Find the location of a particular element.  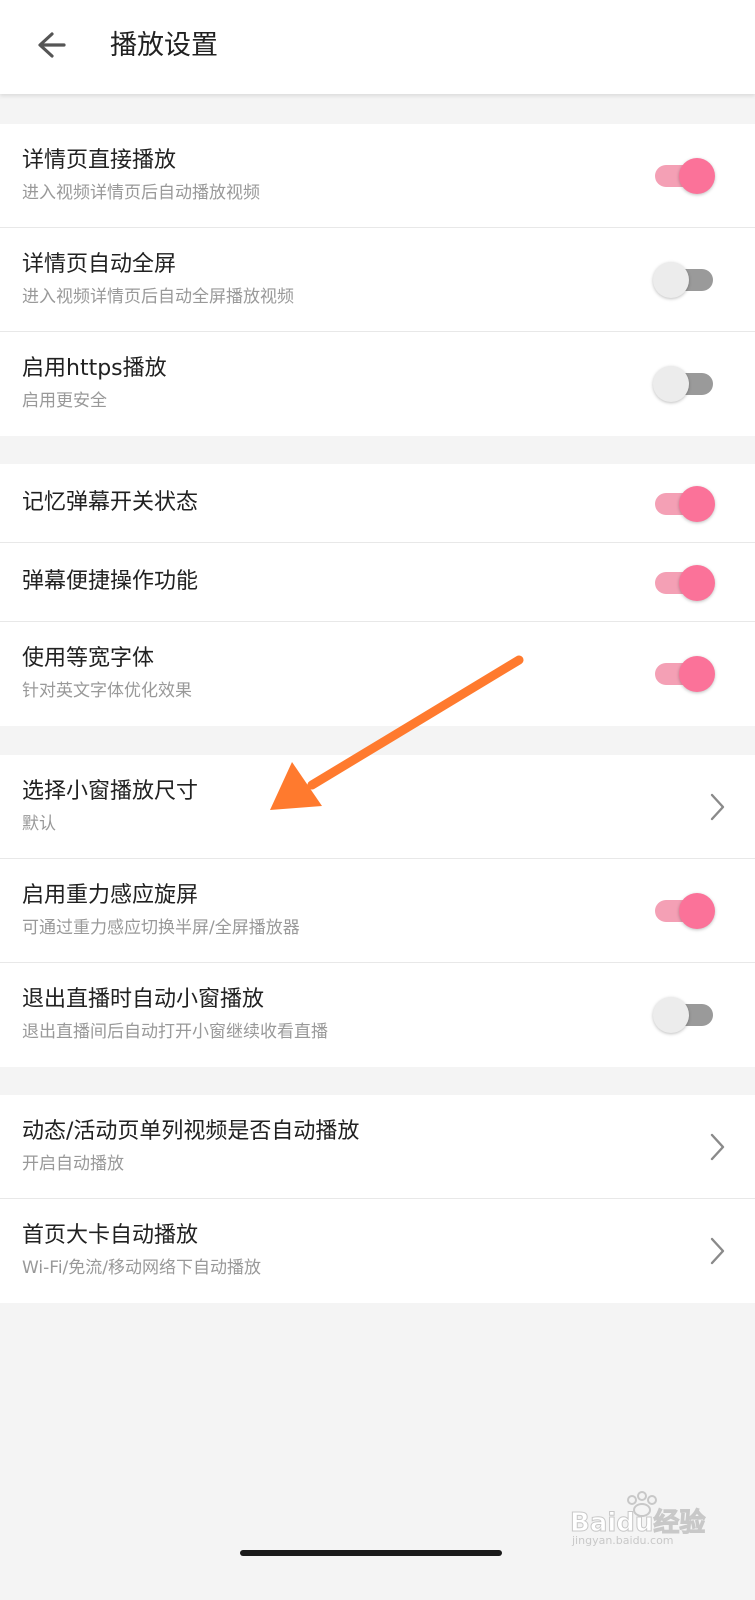

setting-detail-autoplay: 详情页直接播放 进入视频详情页后自动播放视频 is located at coordinates (377, 176).